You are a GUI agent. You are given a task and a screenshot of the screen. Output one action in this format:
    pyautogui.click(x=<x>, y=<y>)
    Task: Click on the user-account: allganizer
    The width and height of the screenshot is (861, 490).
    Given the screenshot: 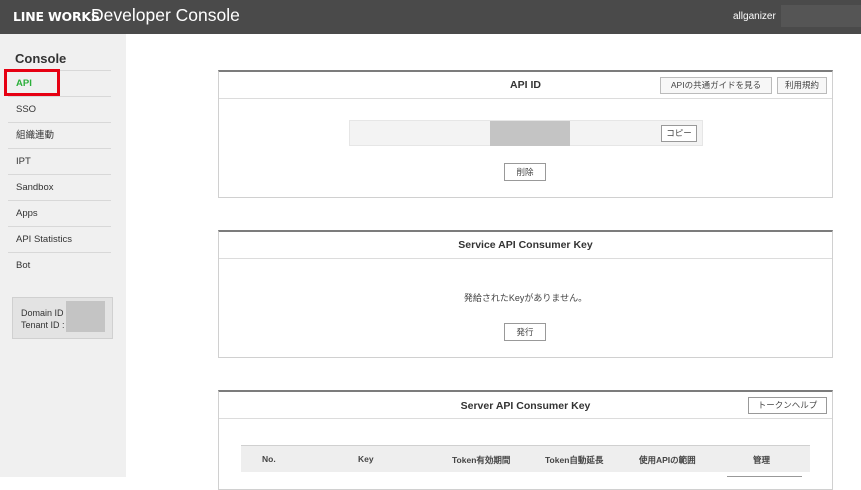 What is the action you would take?
    pyautogui.click(x=757, y=16)
    